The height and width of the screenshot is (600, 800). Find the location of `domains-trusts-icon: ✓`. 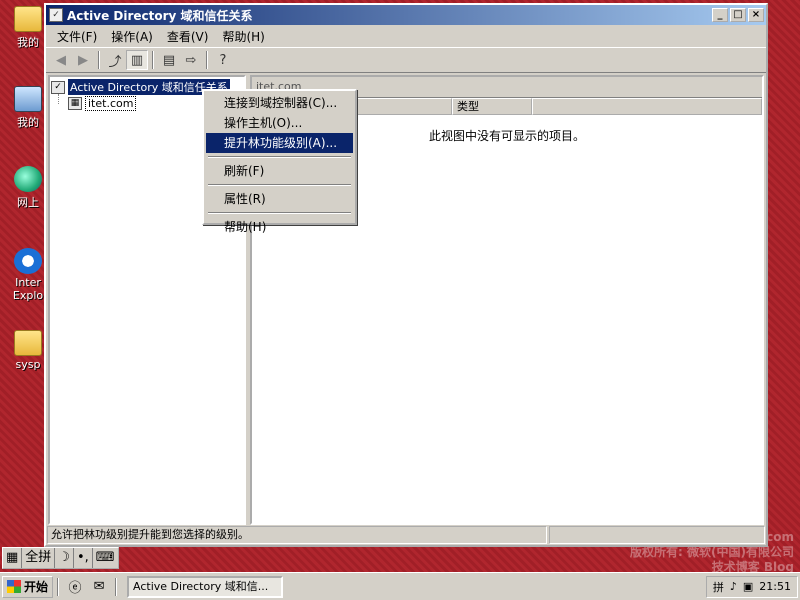

domains-trusts-icon: ✓ is located at coordinates (58, 87).